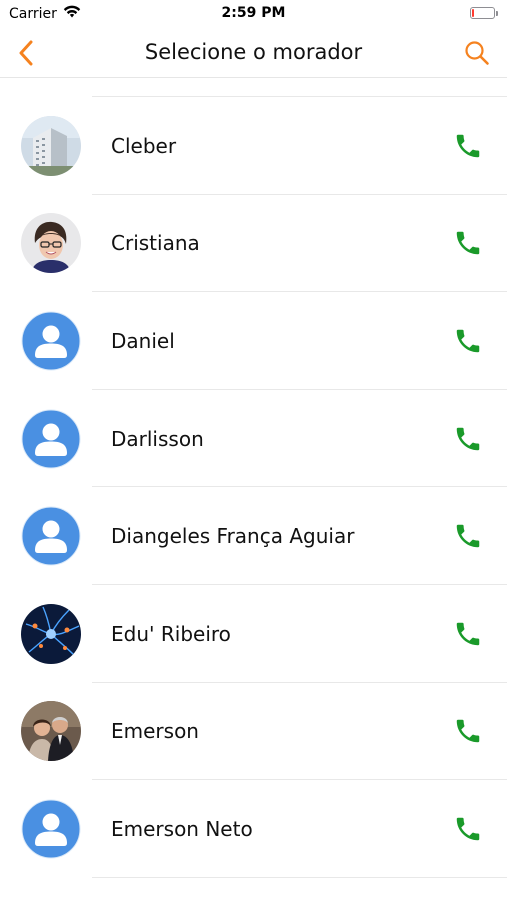 This screenshot has height=900, width=507. I want to click on building-photo, so click(51, 145).